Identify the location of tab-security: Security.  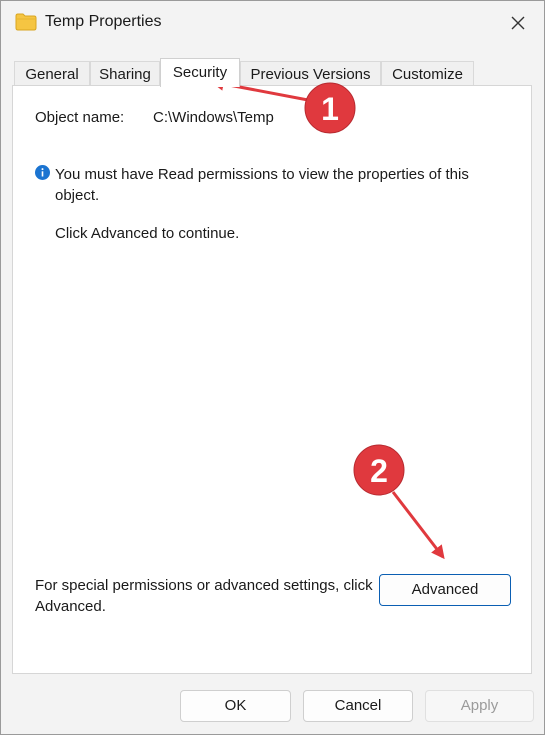
(200, 72).